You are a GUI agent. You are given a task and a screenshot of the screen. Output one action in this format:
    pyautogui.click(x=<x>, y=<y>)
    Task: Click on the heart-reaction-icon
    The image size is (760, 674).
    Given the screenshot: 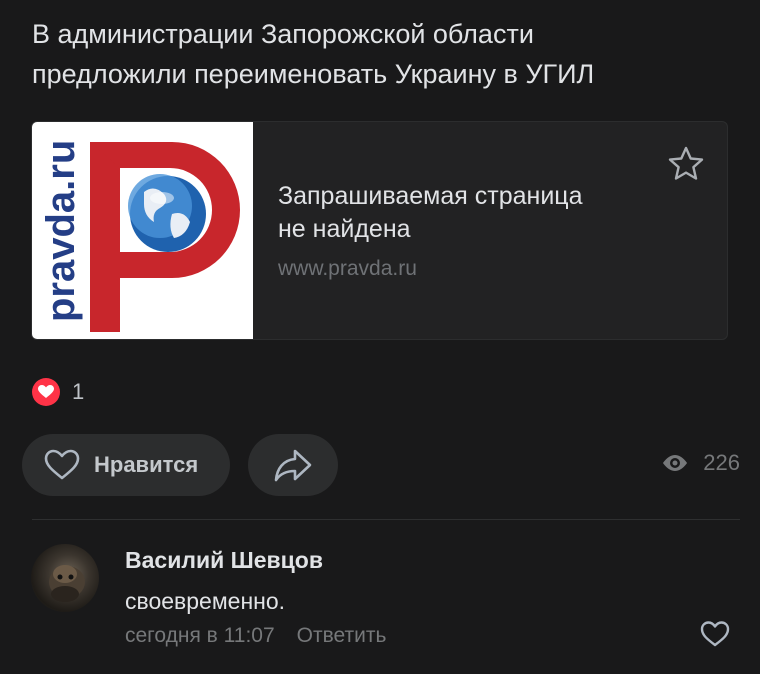 What is the action you would take?
    pyautogui.click(x=46, y=392)
    